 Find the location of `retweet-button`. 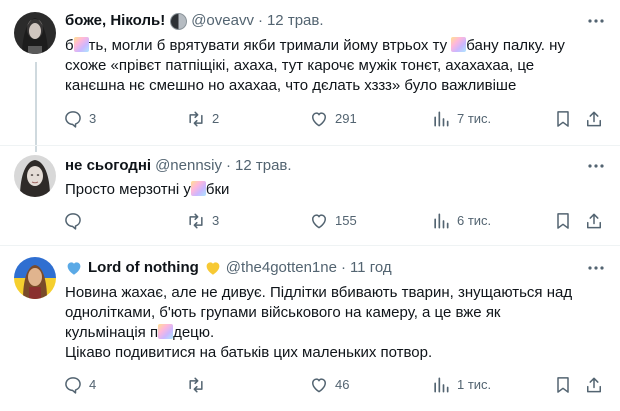

retweet-button is located at coordinates (199, 385).